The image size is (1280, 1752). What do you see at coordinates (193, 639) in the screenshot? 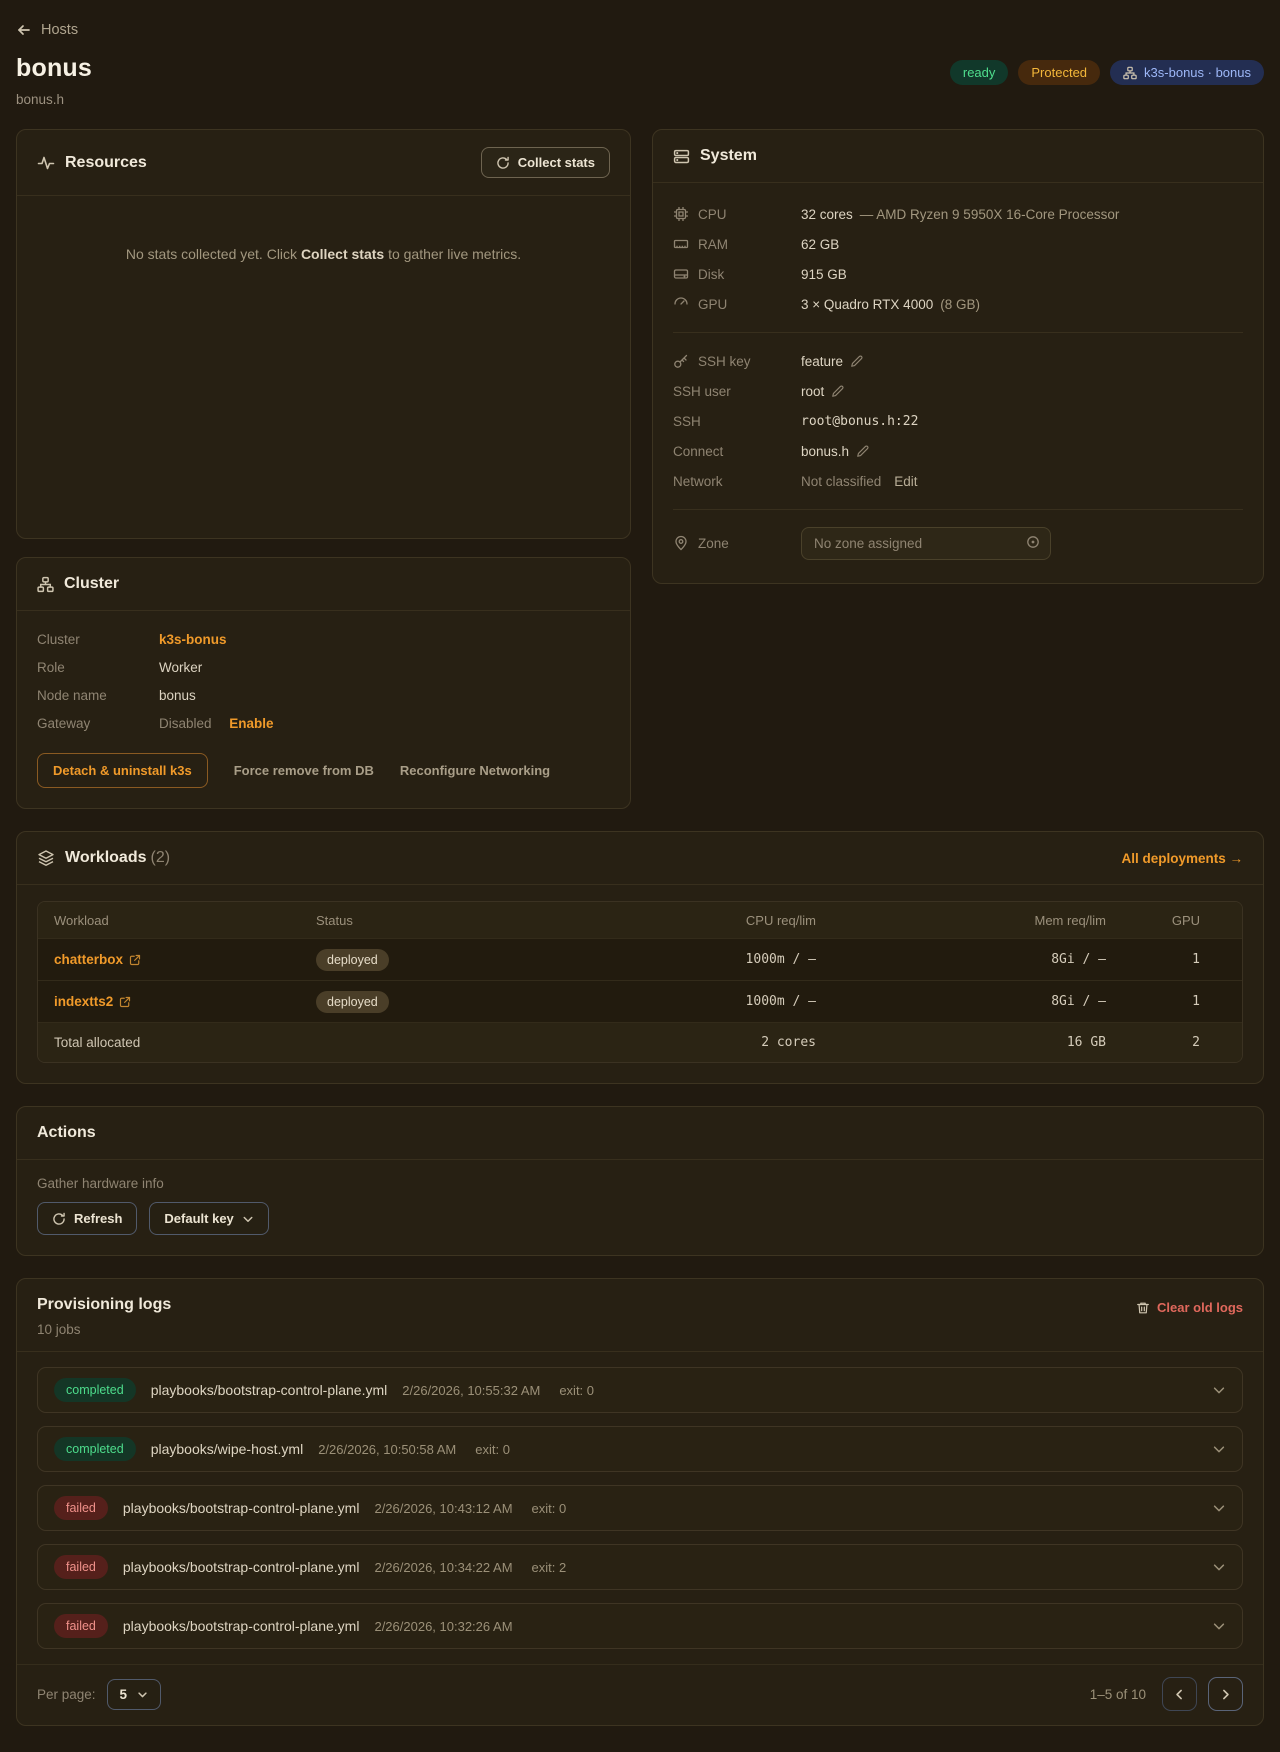
I see `cluster-name-link: k3s-bonus` at bounding box center [193, 639].